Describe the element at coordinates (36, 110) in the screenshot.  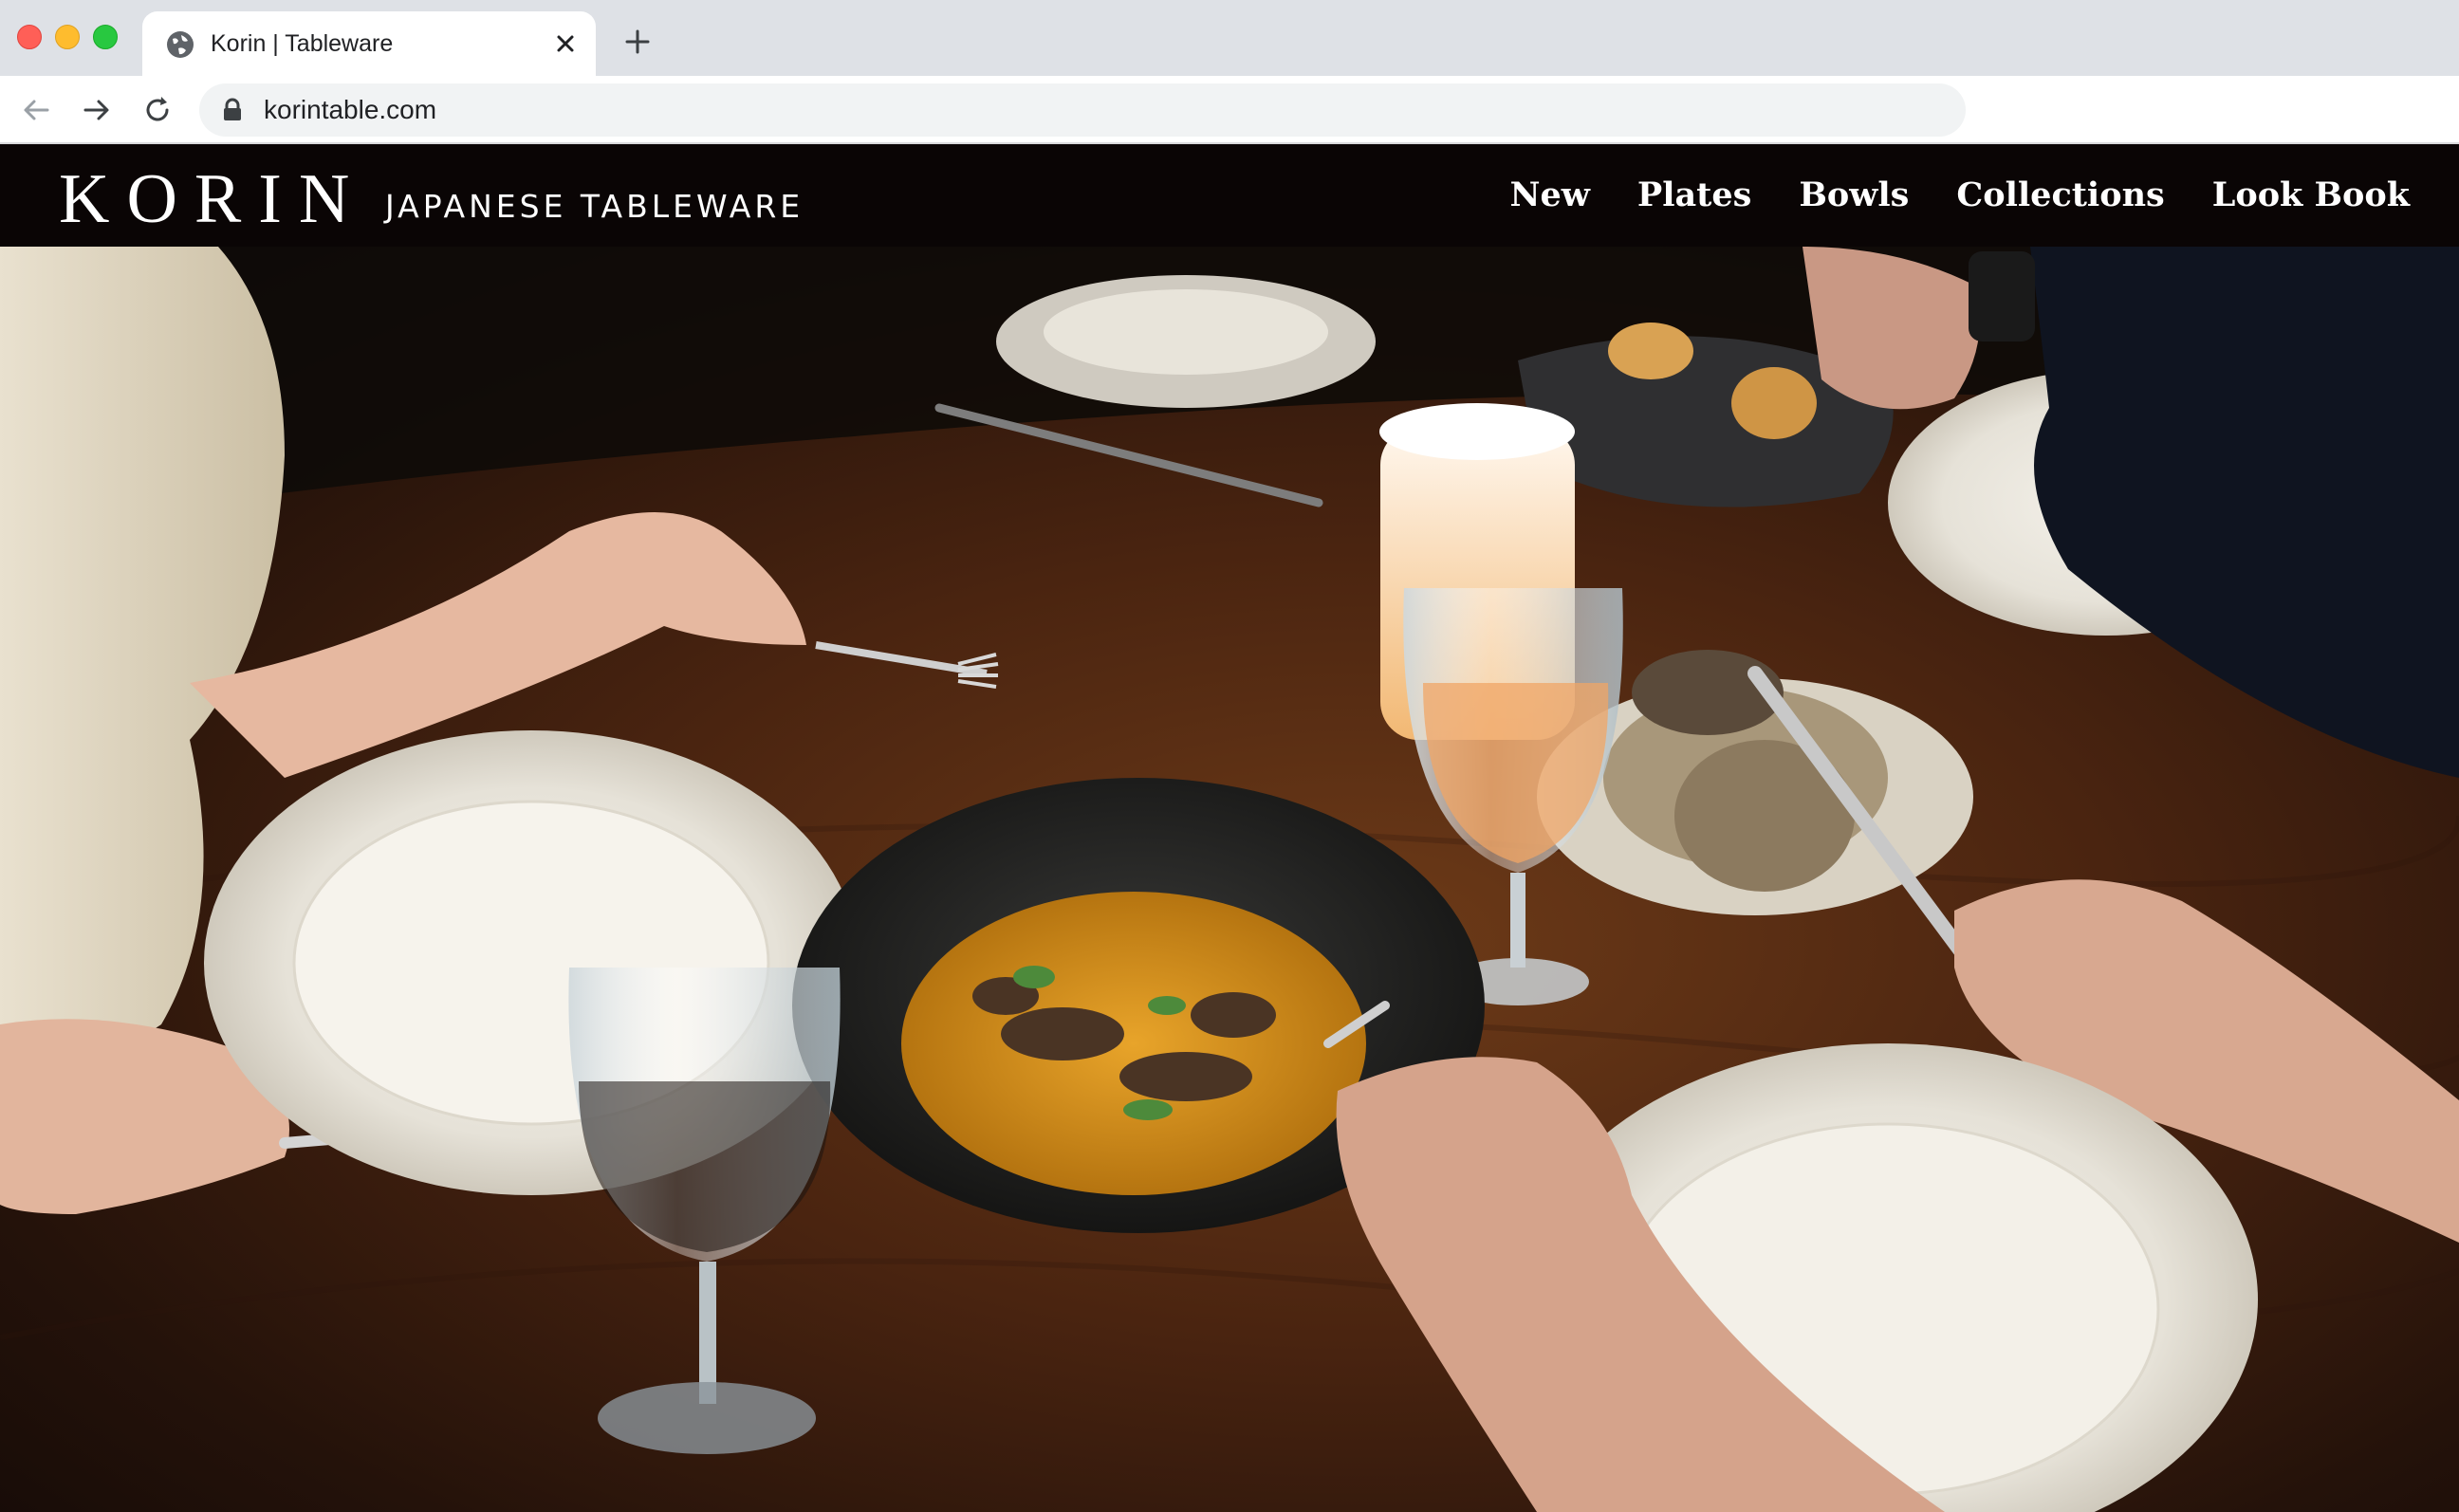
I see `back-arrow-icon` at that location.